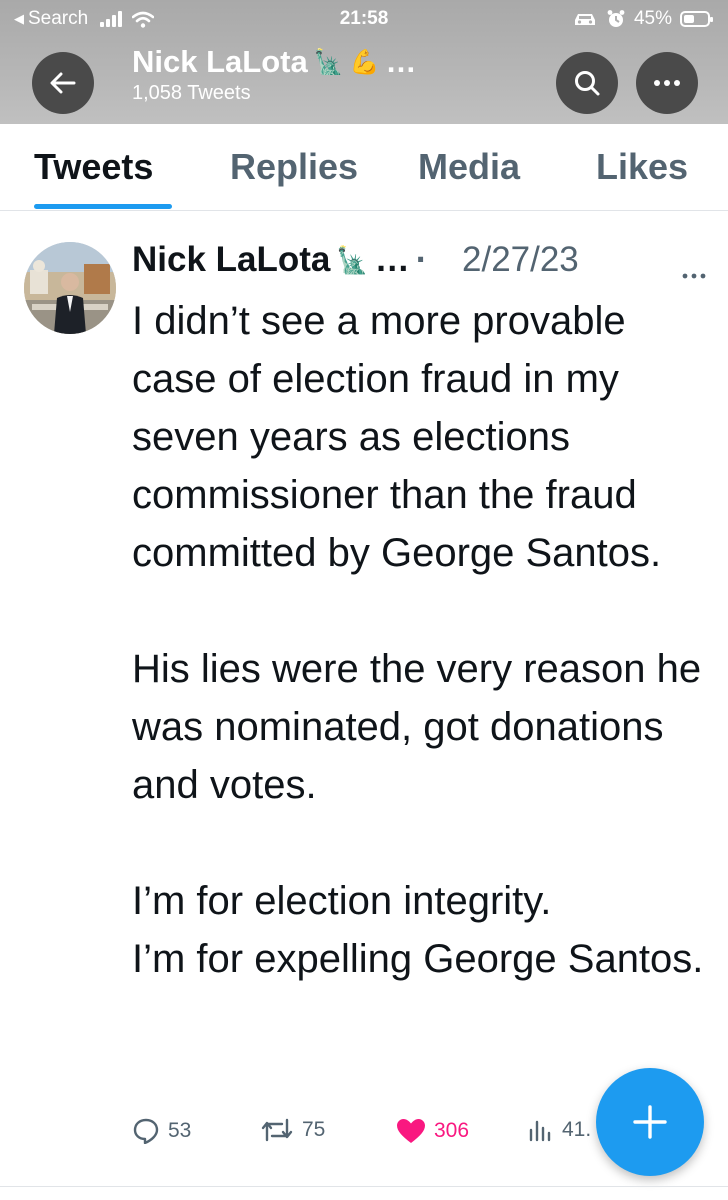 The height and width of the screenshot is (1200, 728). I want to click on views-icon, so click(540, 1131).